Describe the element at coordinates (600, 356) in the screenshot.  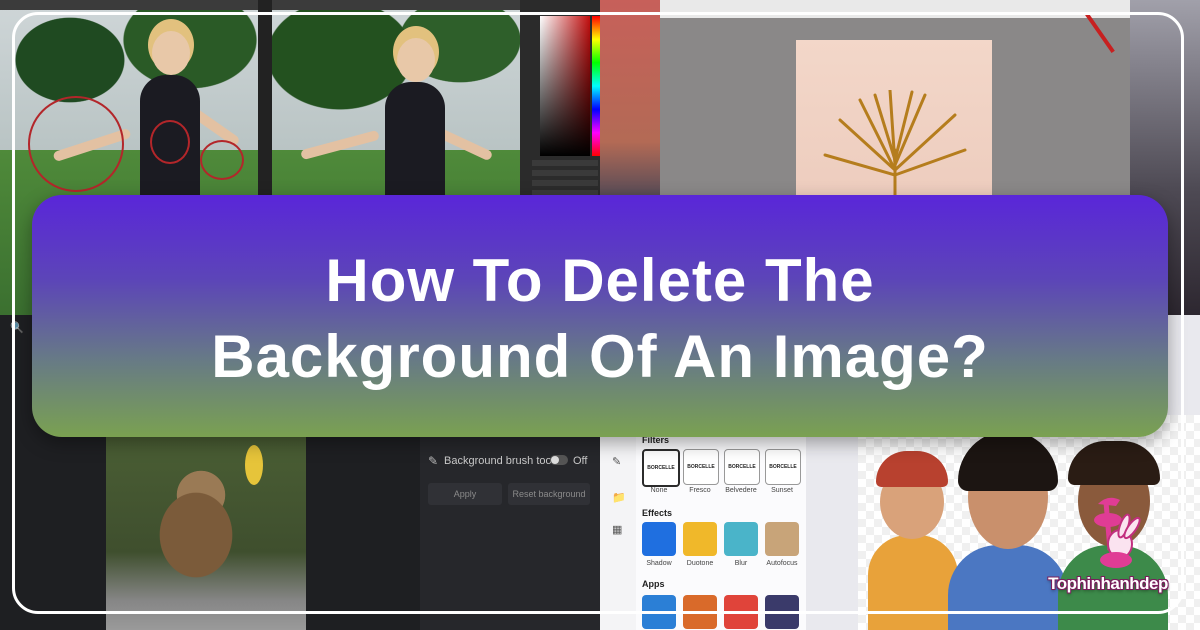
I see `headline-line-2: Background Of An Image?` at that location.